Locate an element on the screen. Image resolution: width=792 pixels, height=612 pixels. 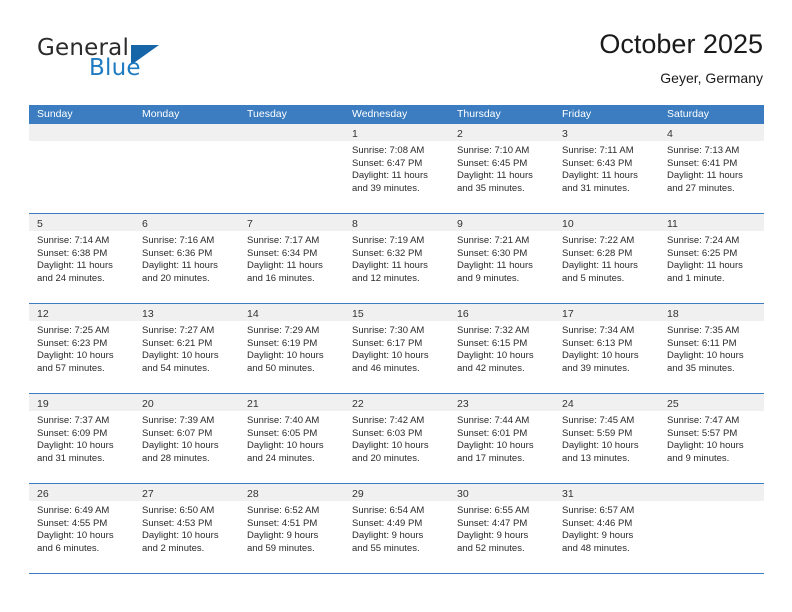
daylight-text-line2: and 31 minutes. is located at coordinates (71, 458).